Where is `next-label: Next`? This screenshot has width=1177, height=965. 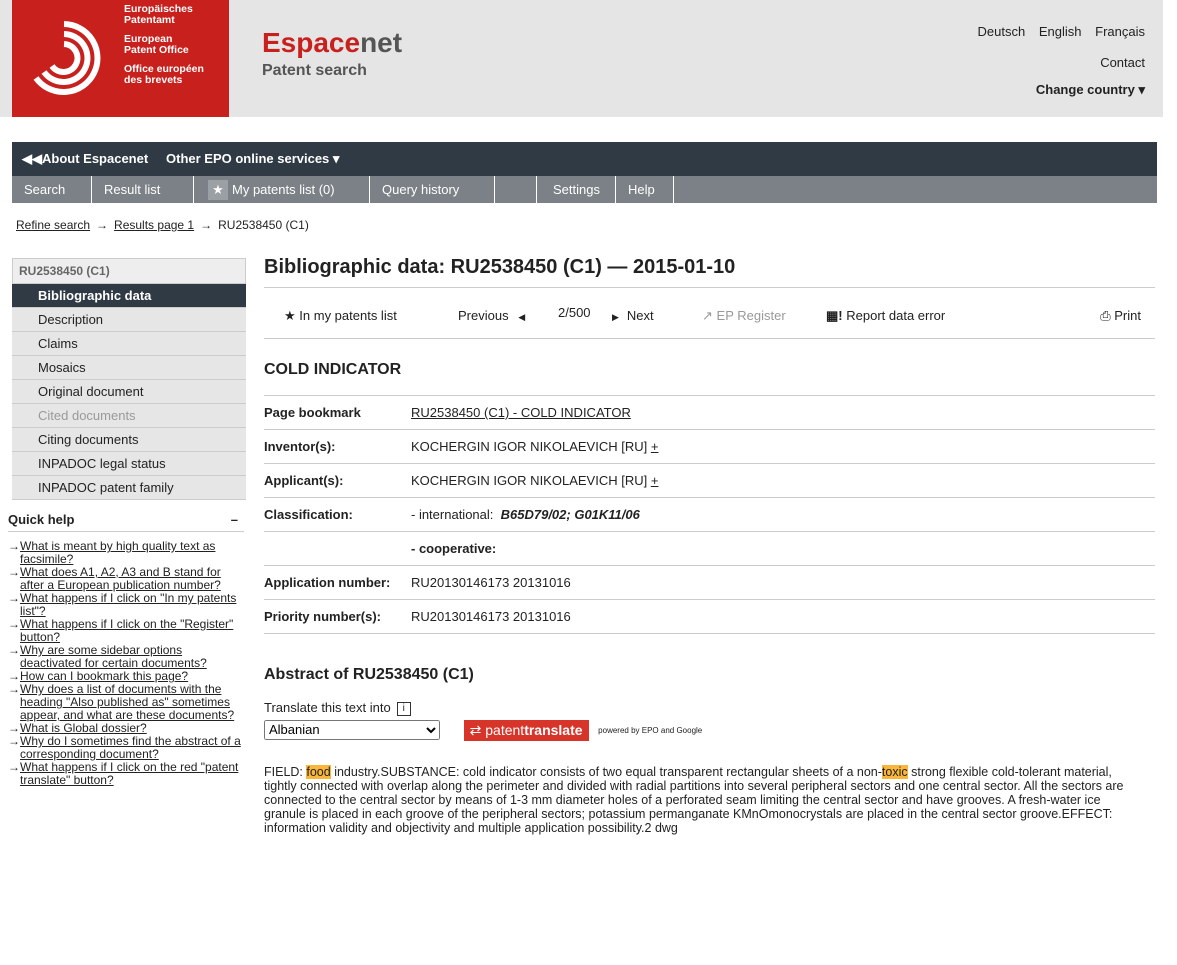 next-label: Next is located at coordinates (640, 315).